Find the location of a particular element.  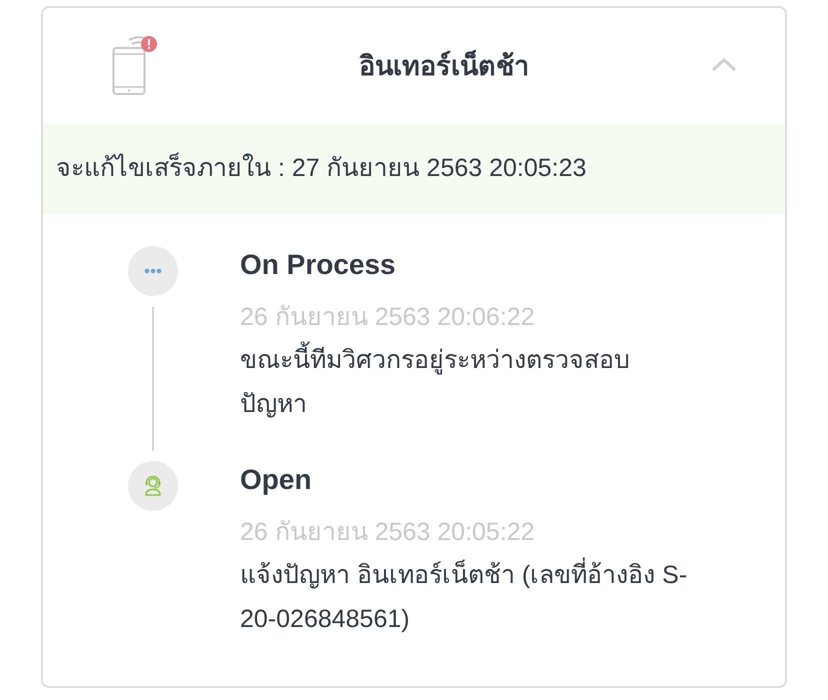

headset-person-icon is located at coordinates (153, 486).